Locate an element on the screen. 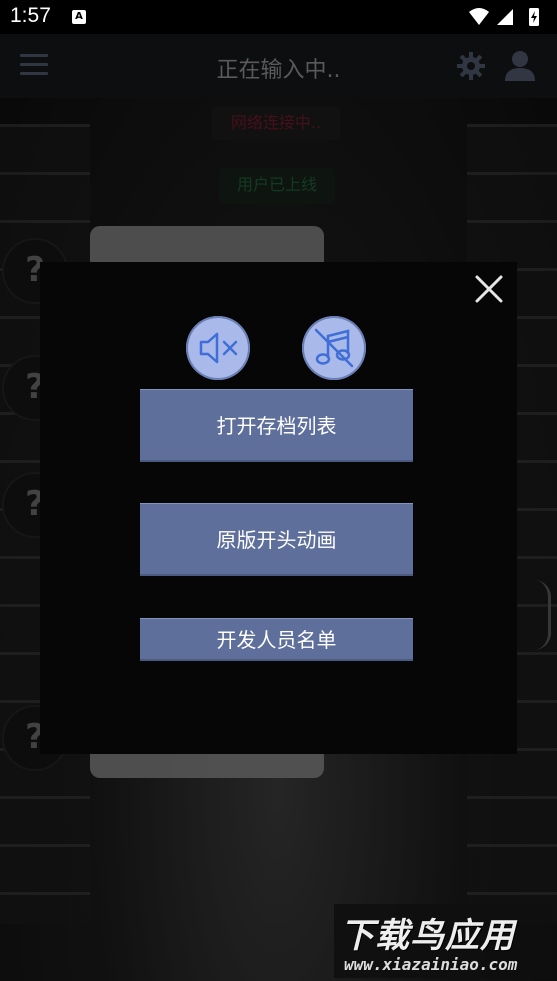 Image resolution: width=557 pixels, height=981 pixels. open-saves-button: 打开存档列表 is located at coordinates (276, 425).